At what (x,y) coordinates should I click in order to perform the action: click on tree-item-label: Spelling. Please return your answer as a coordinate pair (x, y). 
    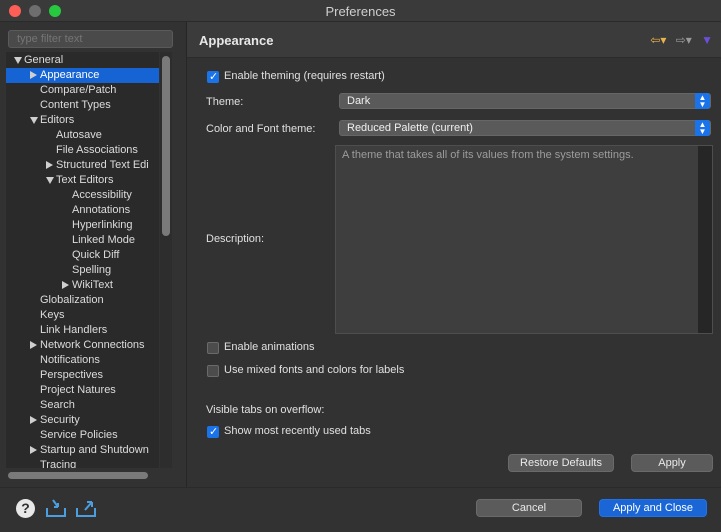
    Looking at the image, I should click on (92, 270).